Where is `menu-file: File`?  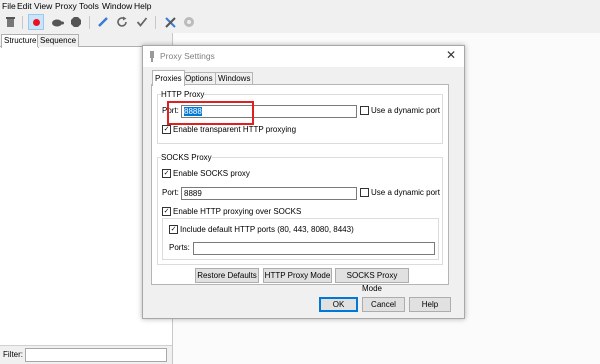
menu-file: File is located at coordinates (9, 6).